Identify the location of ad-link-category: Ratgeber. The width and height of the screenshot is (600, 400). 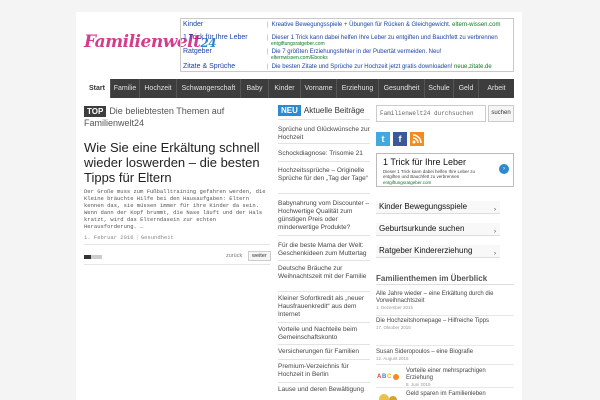
(225, 52).